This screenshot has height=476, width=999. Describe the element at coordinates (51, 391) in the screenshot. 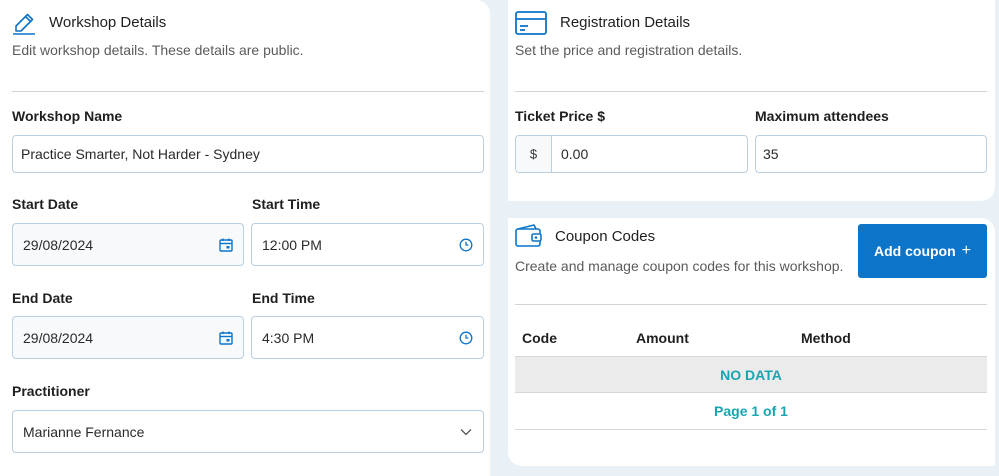

I see `practitioner-label: Practitioner` at that location.